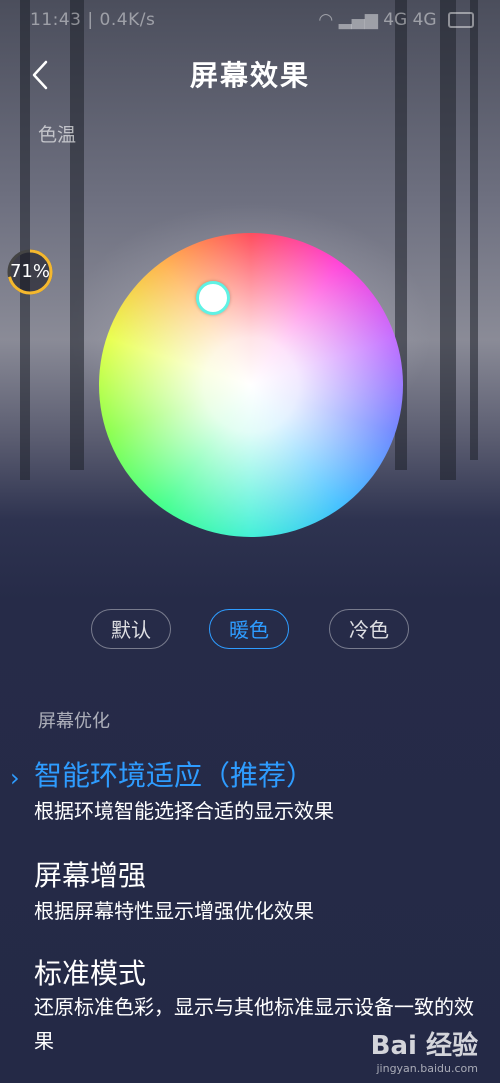  I want to click on battery-icon, so click(461, 20).